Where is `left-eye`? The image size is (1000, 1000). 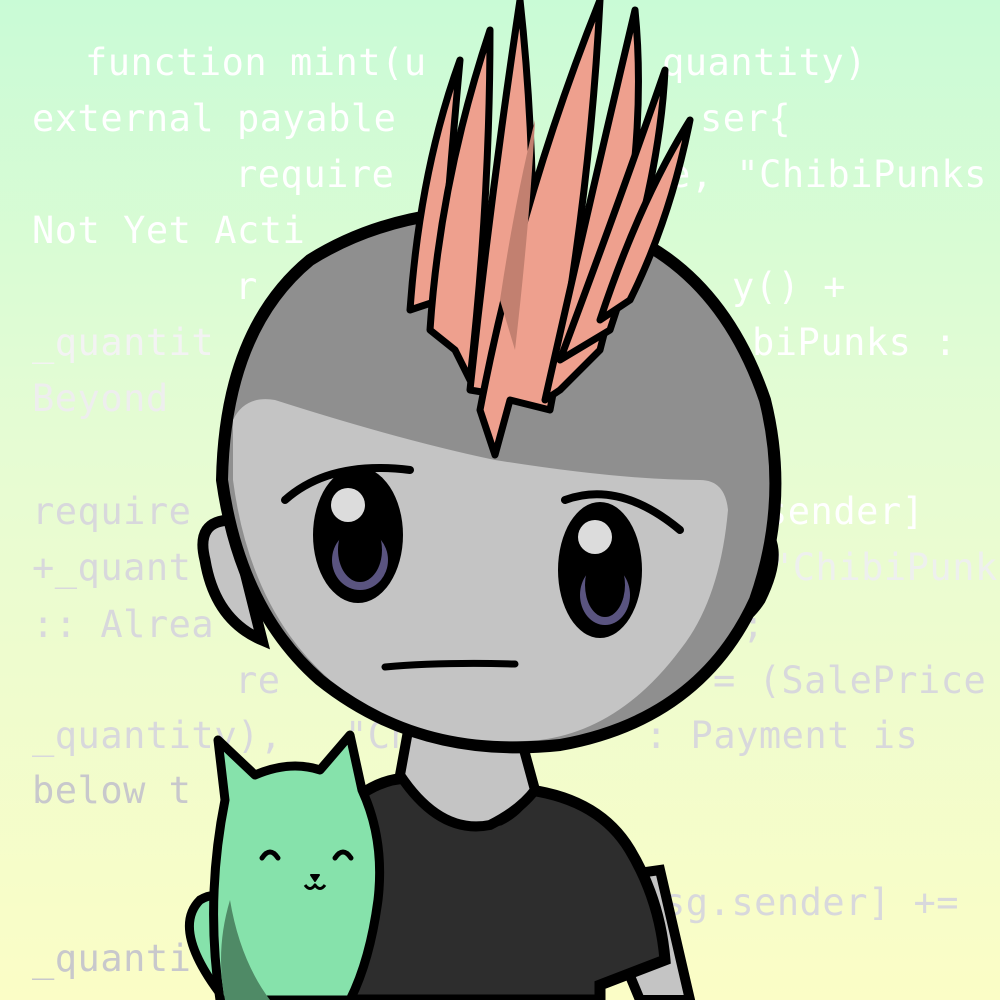 left-eye is located at coordinates (358, 535).